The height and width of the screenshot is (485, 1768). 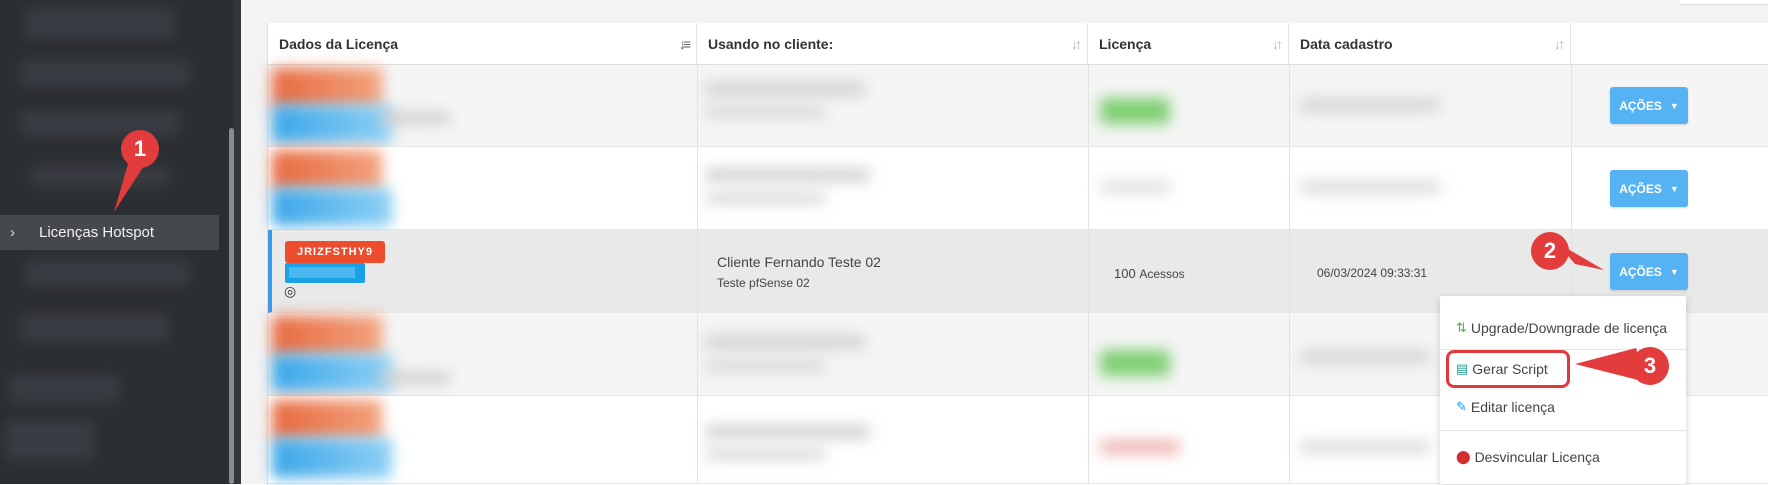 I want to click on menu-item-editar-licenca: ✎ Editar licença, so click(x=1563, y=407).